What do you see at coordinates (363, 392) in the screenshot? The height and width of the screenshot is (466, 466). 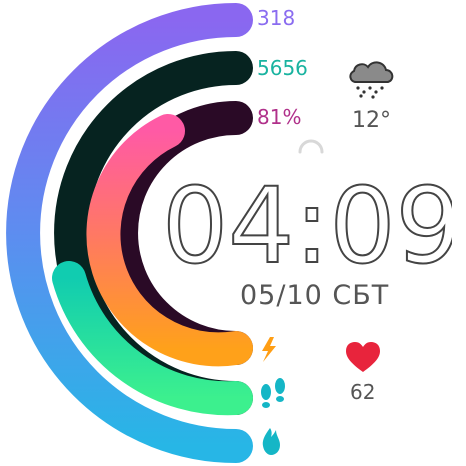 I see `heart-rate-value: 62` at bounding box center [363, 392].